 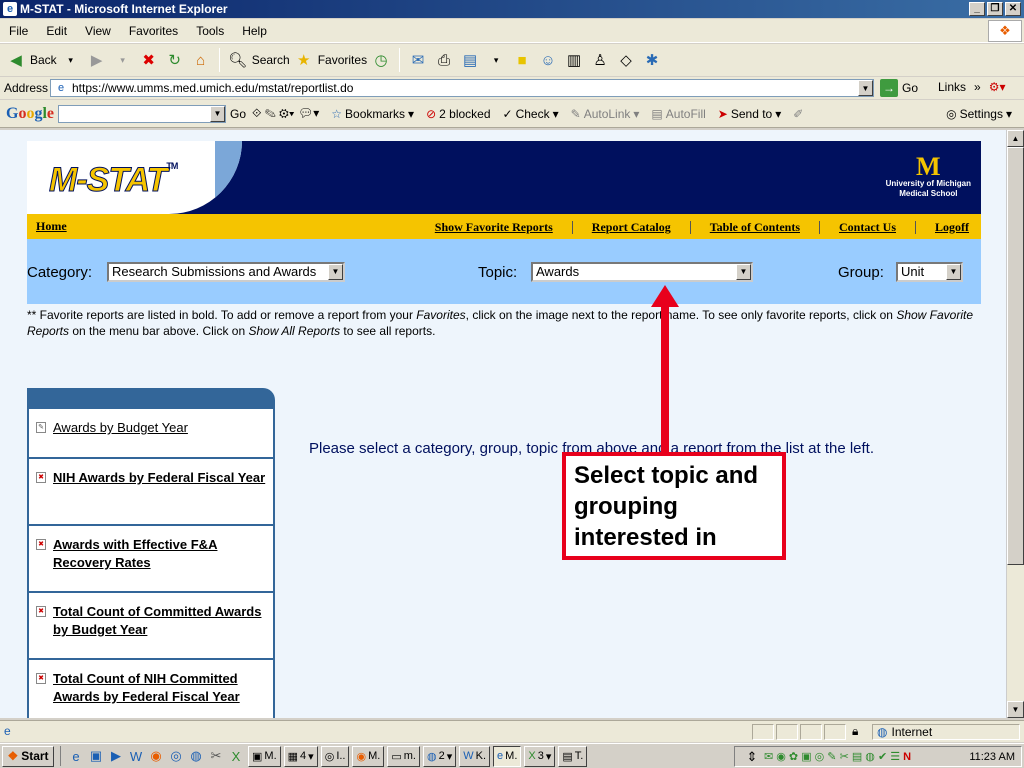 I want to click on favorites-button: Favorites, so click(x=342, y=60).